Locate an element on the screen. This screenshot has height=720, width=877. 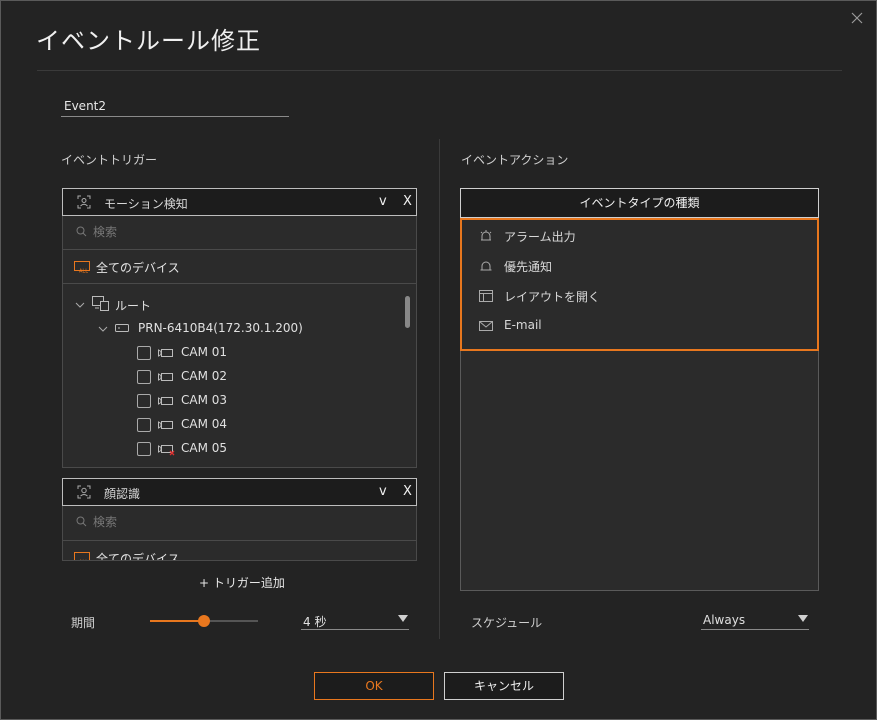
priority-notification-icon is located at coordinates (486, 266).